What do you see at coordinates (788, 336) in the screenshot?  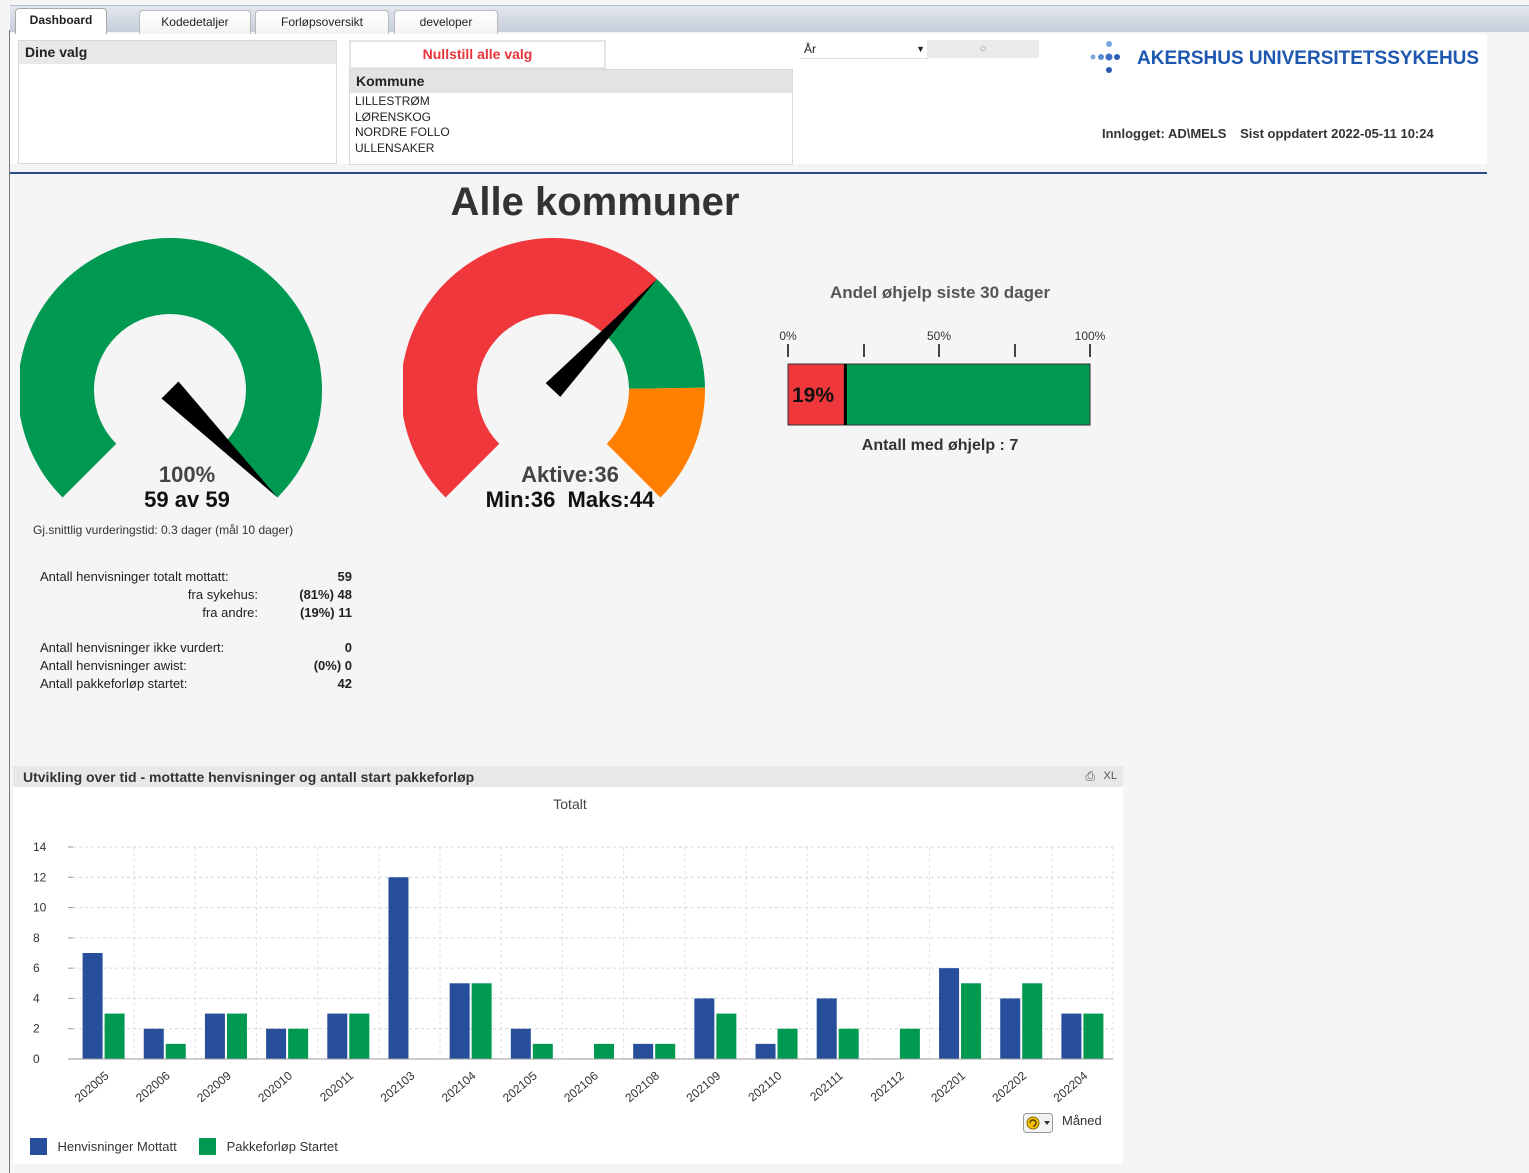 I see `ohjelp-tick-0: 0%` at bounding box center [788, 336].